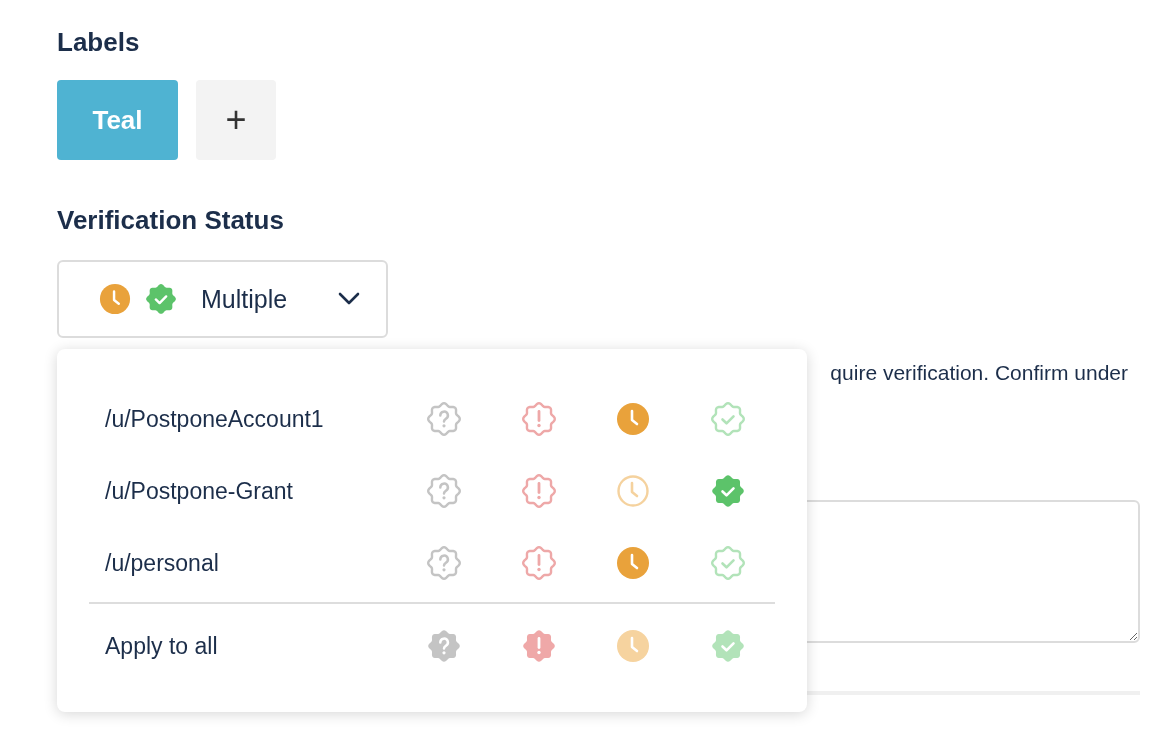  What do you see at coordinates (979, 372) in the screenshot?
I see `description-text: quire verification. Confirm under` at bounding box center [979, 372].